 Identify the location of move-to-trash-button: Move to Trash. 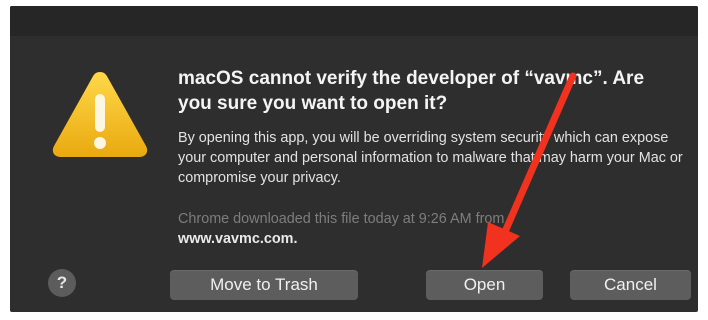
(264, 285).